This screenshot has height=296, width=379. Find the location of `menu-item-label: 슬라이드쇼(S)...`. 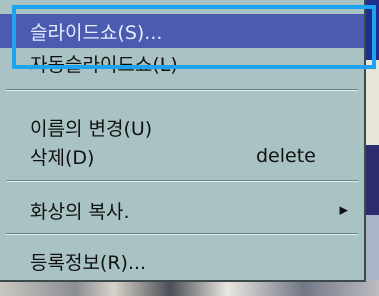

menu-item-label: 슬라이드쇼(S)... is located at coordinates (96, 32).